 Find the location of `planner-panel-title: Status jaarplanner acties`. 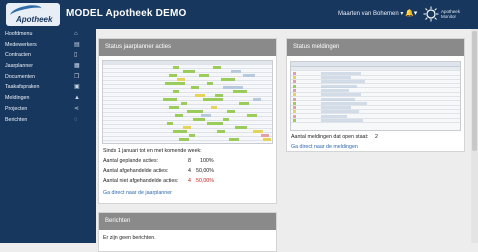

planner-panel-title: Status jaarplanner acties is located at coordinates (187, 47).